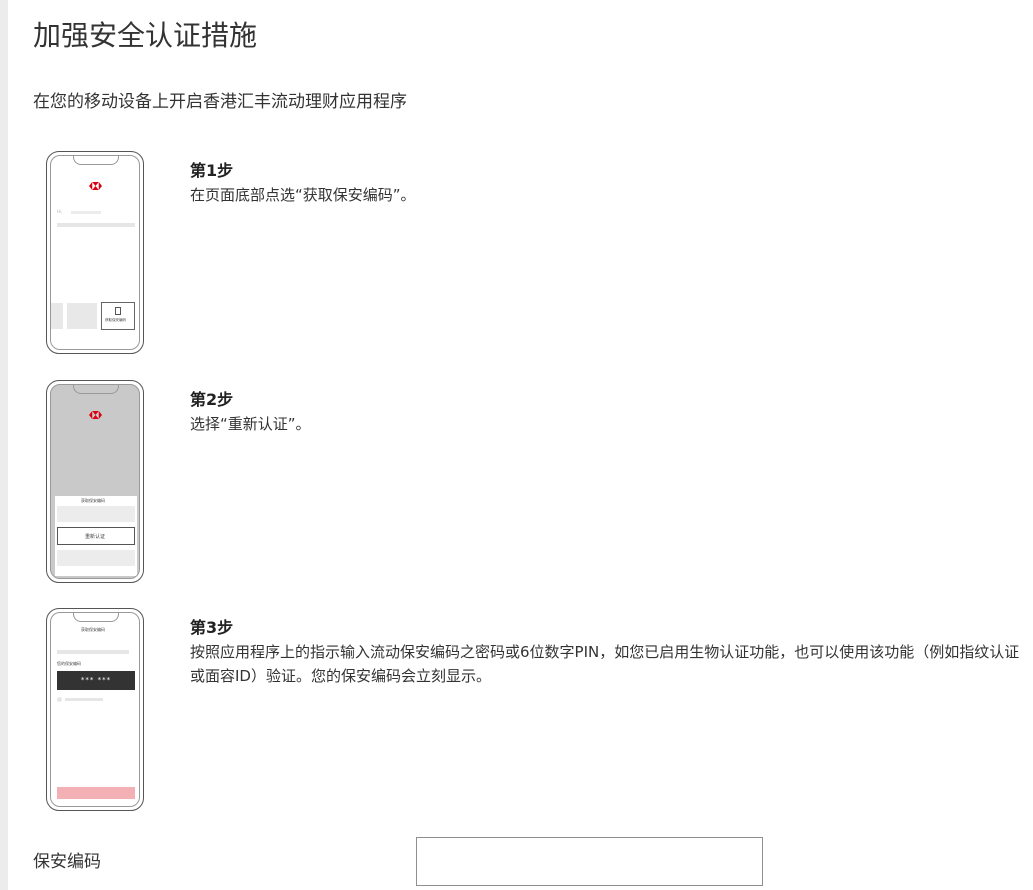 Image resolution: width=1033 pixels, height=890 pixels. Describe the element at coordinates (60, 211) in the screenshot. I see `greeting-hint: Hi,` at that location.